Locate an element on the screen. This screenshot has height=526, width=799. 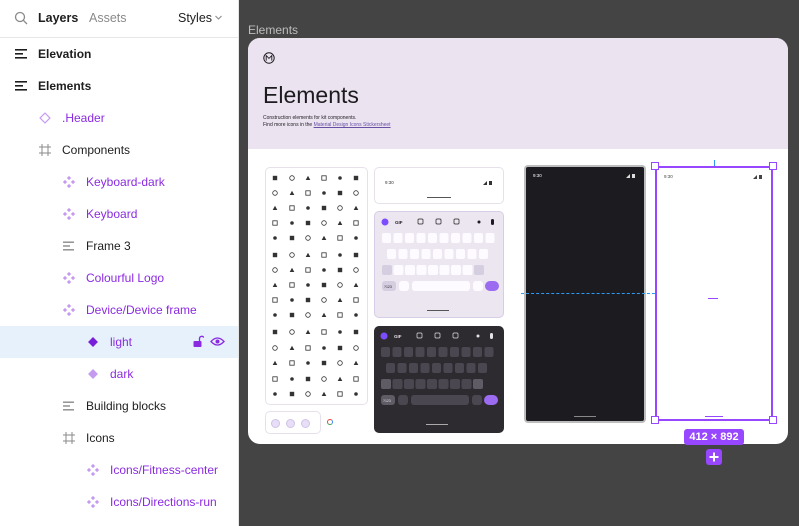
layer-row-icons-directions-run: Icons/Directions-run is located at coordinates (119, 502).